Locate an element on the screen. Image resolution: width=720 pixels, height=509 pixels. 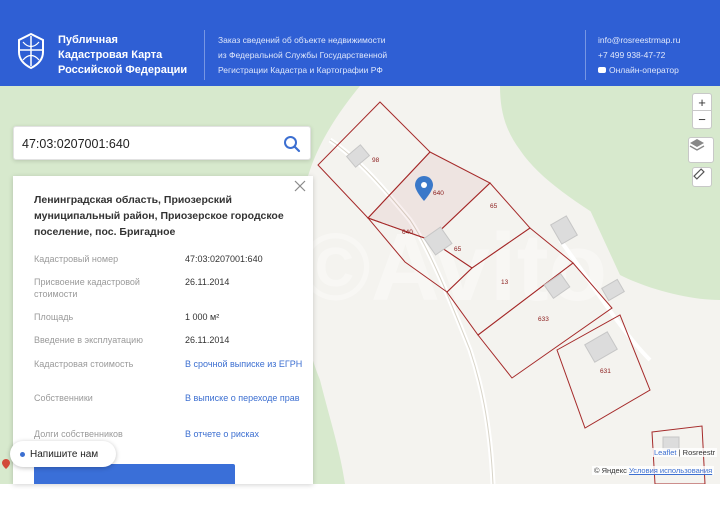
service-line: из Федеральной Службы Государственной is located at coordinates (303, 55).